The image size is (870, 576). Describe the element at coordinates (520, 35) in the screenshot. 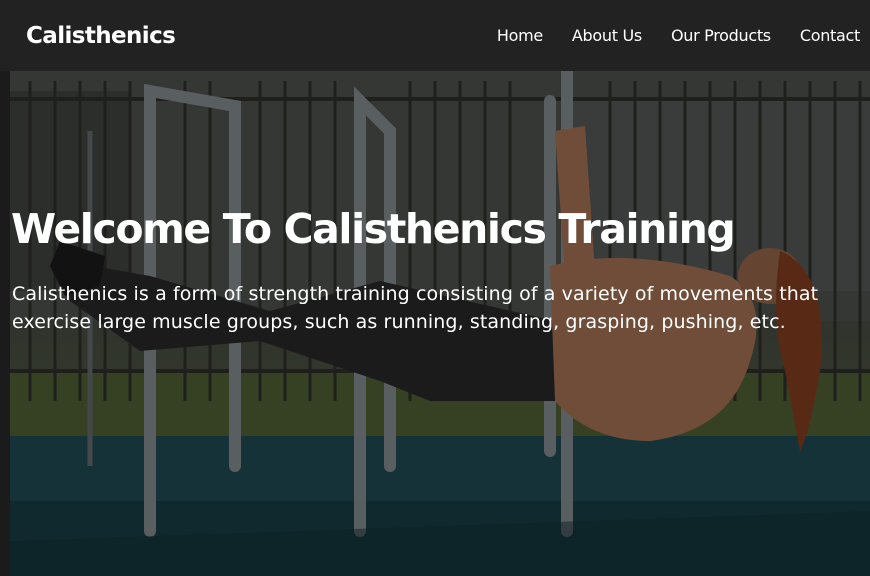

I see `nav-link-home: Home` at that location.